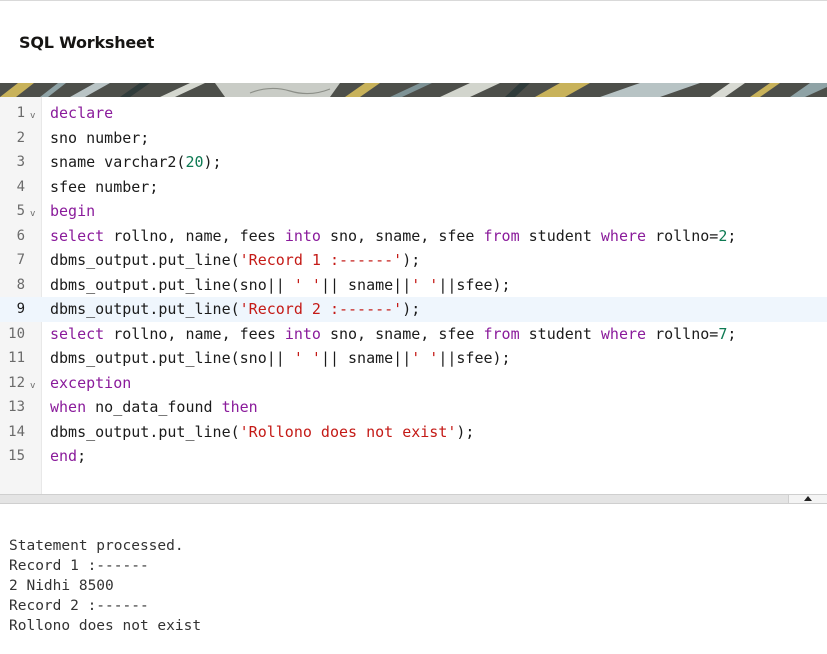 The height and width of the screenshot is (654, 827). What do you see at coordinates (16, 358) in the screenshot?
I see `line-number: 11` at bounding box center [16, 358].